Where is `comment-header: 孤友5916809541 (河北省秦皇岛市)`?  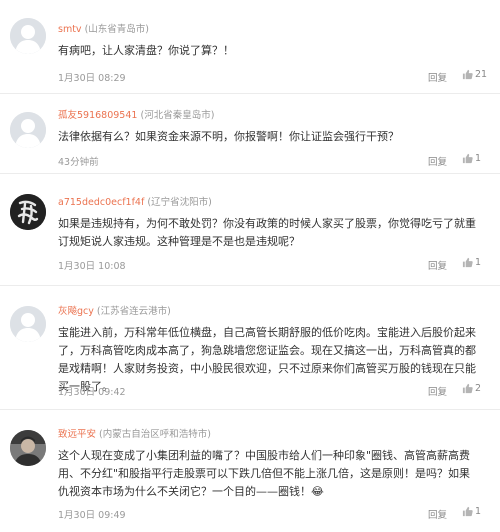
comment-header: 孤友5916809541 (河北省秦皇岛市) is located at coordinates (136, 116).